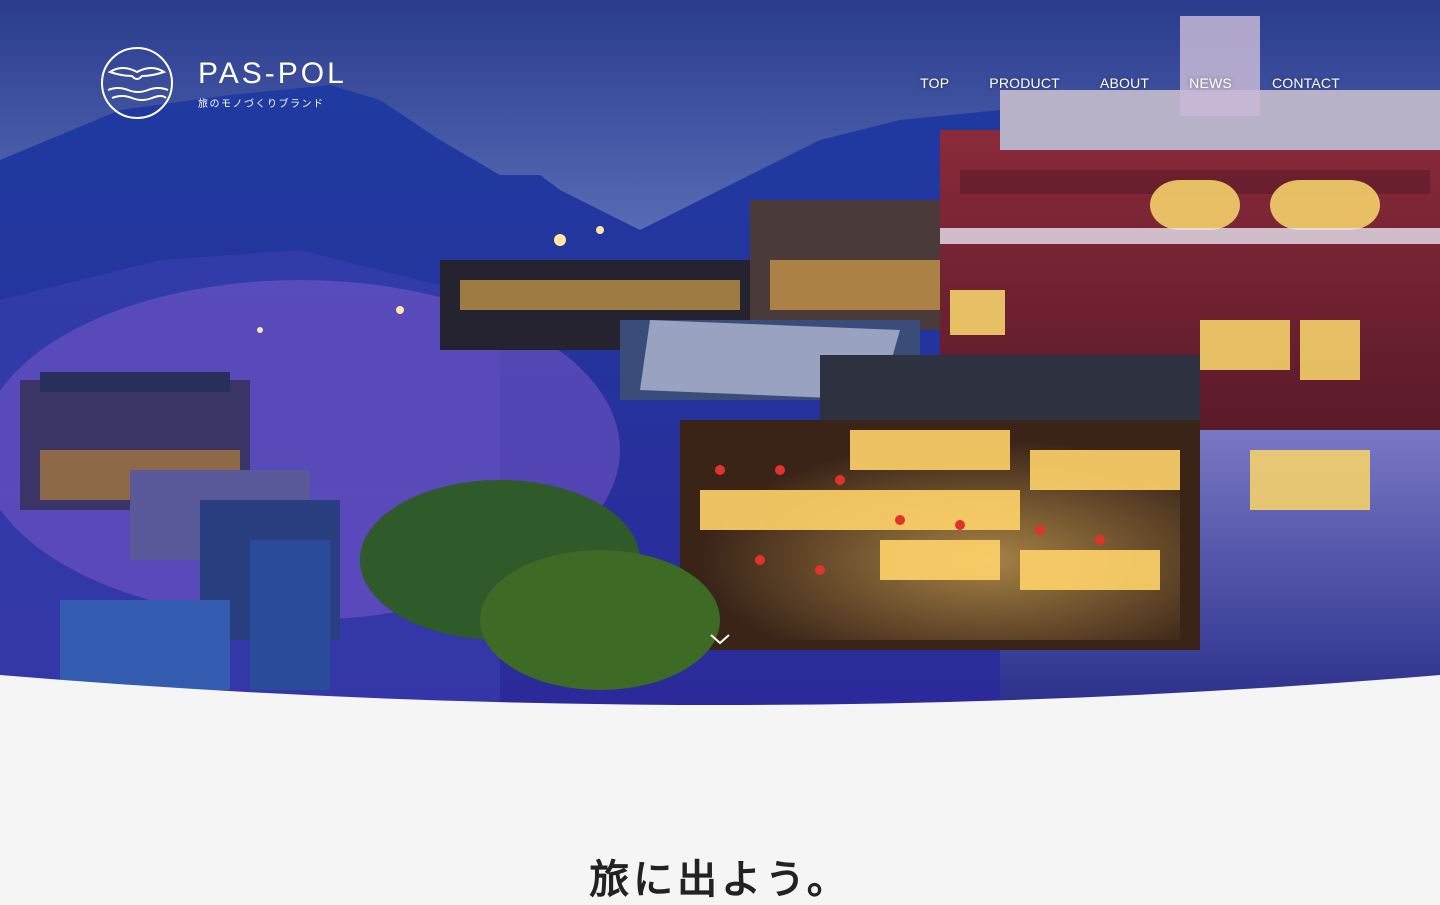 Image resolution: width=1440 pixels, height=905 pixels. What do you see at coordinates (137, 83) in the screenshot?
I see `bird-wave-circle-icon` at bounding box center [137, 83].